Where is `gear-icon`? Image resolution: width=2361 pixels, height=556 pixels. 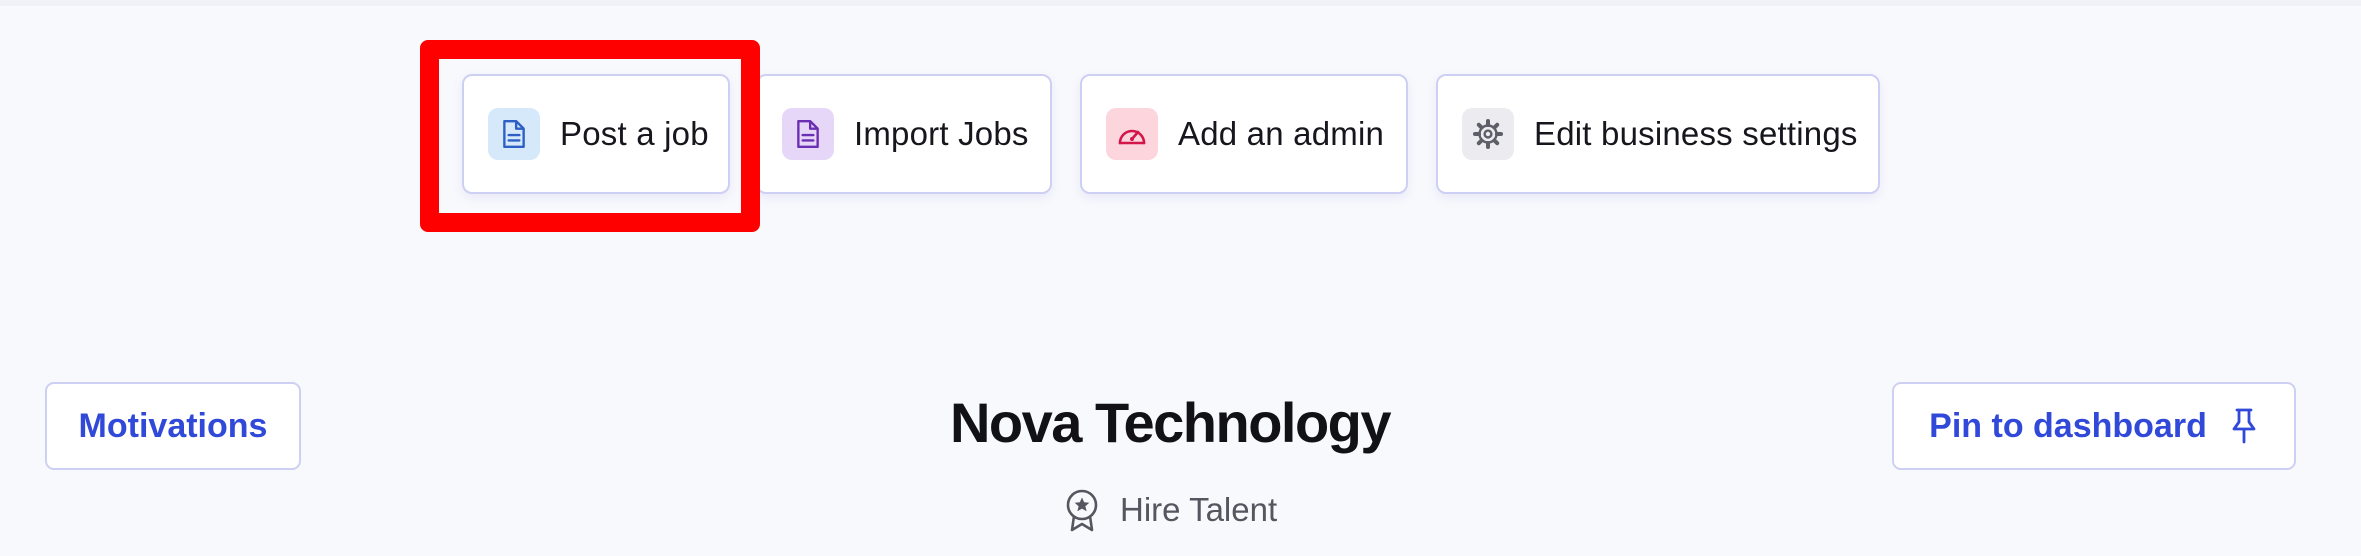
gear-icon is located at coordinates (1488, 134).